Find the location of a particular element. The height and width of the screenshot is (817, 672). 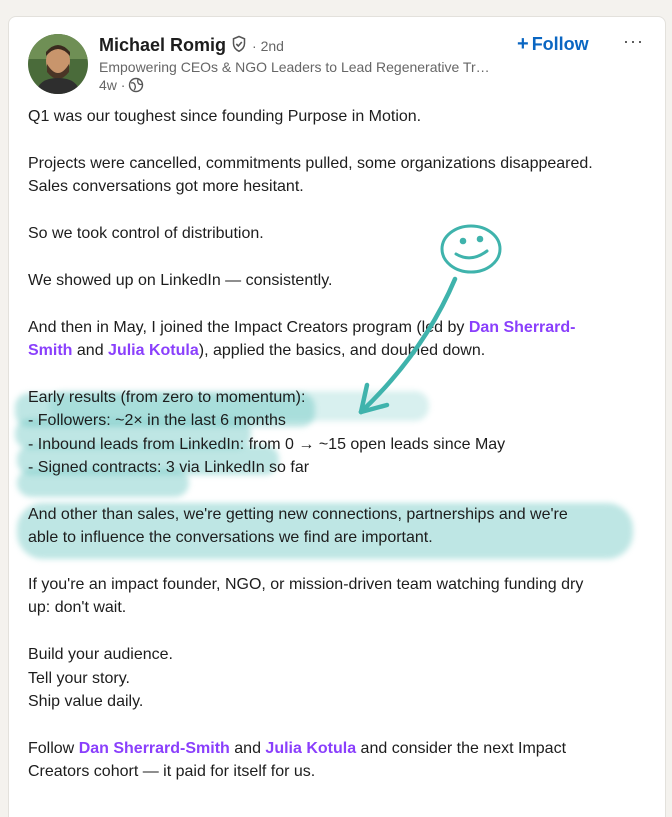

post-meta: 4w · is located at coordinates (121, 86).